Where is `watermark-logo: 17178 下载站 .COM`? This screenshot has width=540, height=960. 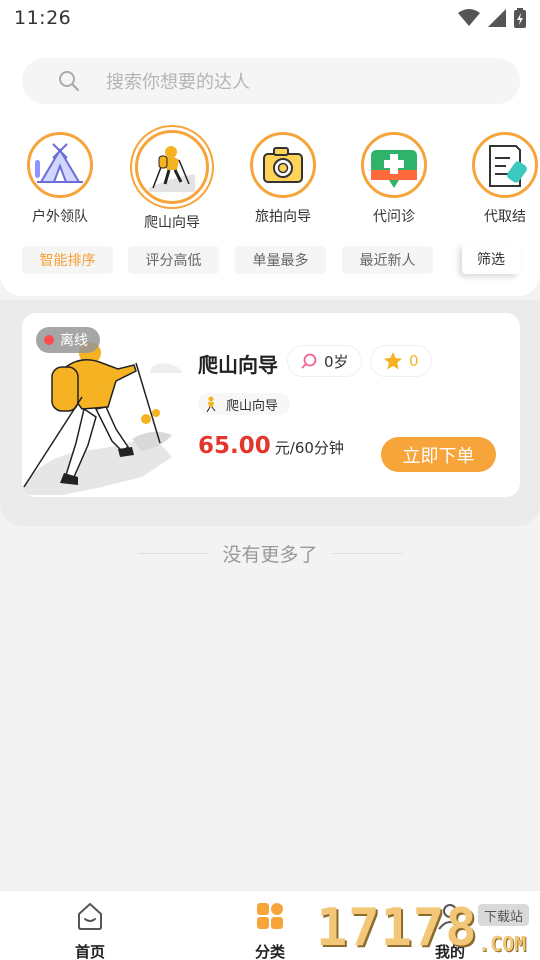
watermark-logo: 17178 下载站 .COM is located at coordinates (428, 929).